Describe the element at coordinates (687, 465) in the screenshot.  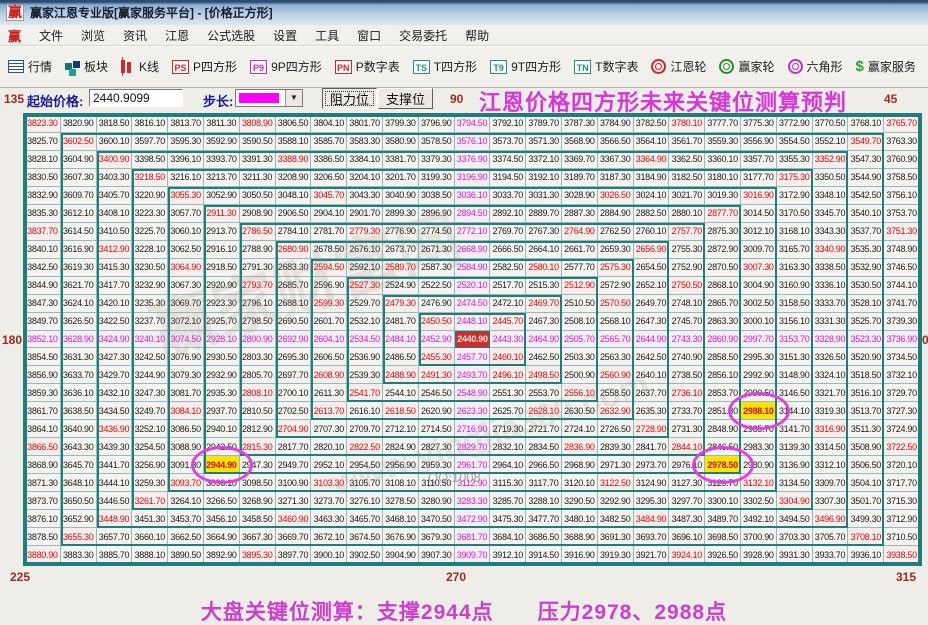
I see `price-cell: 2976.10` at that location.